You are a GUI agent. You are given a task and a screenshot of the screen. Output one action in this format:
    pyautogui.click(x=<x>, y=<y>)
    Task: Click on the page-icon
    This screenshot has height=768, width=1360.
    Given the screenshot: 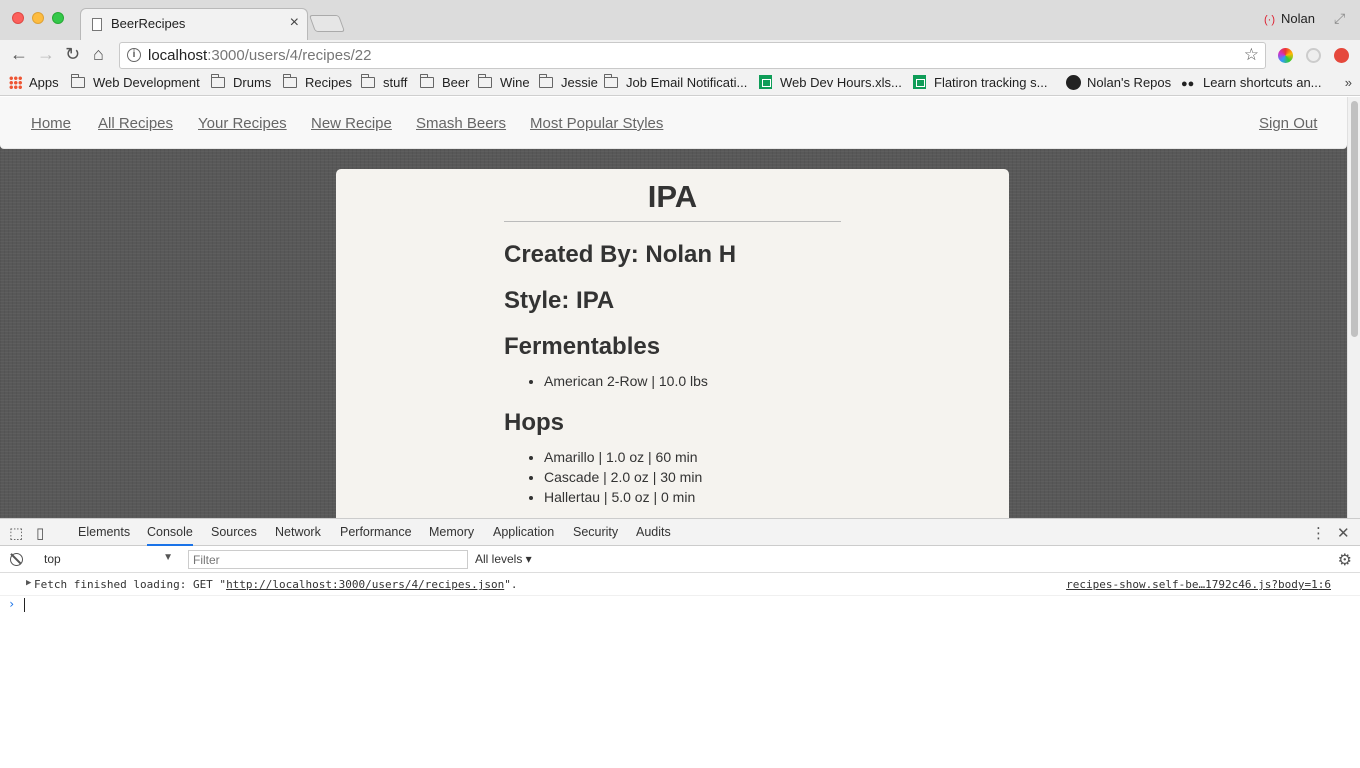 What is the action you would take?
    pyautogui.click(x=97, y=24)
    